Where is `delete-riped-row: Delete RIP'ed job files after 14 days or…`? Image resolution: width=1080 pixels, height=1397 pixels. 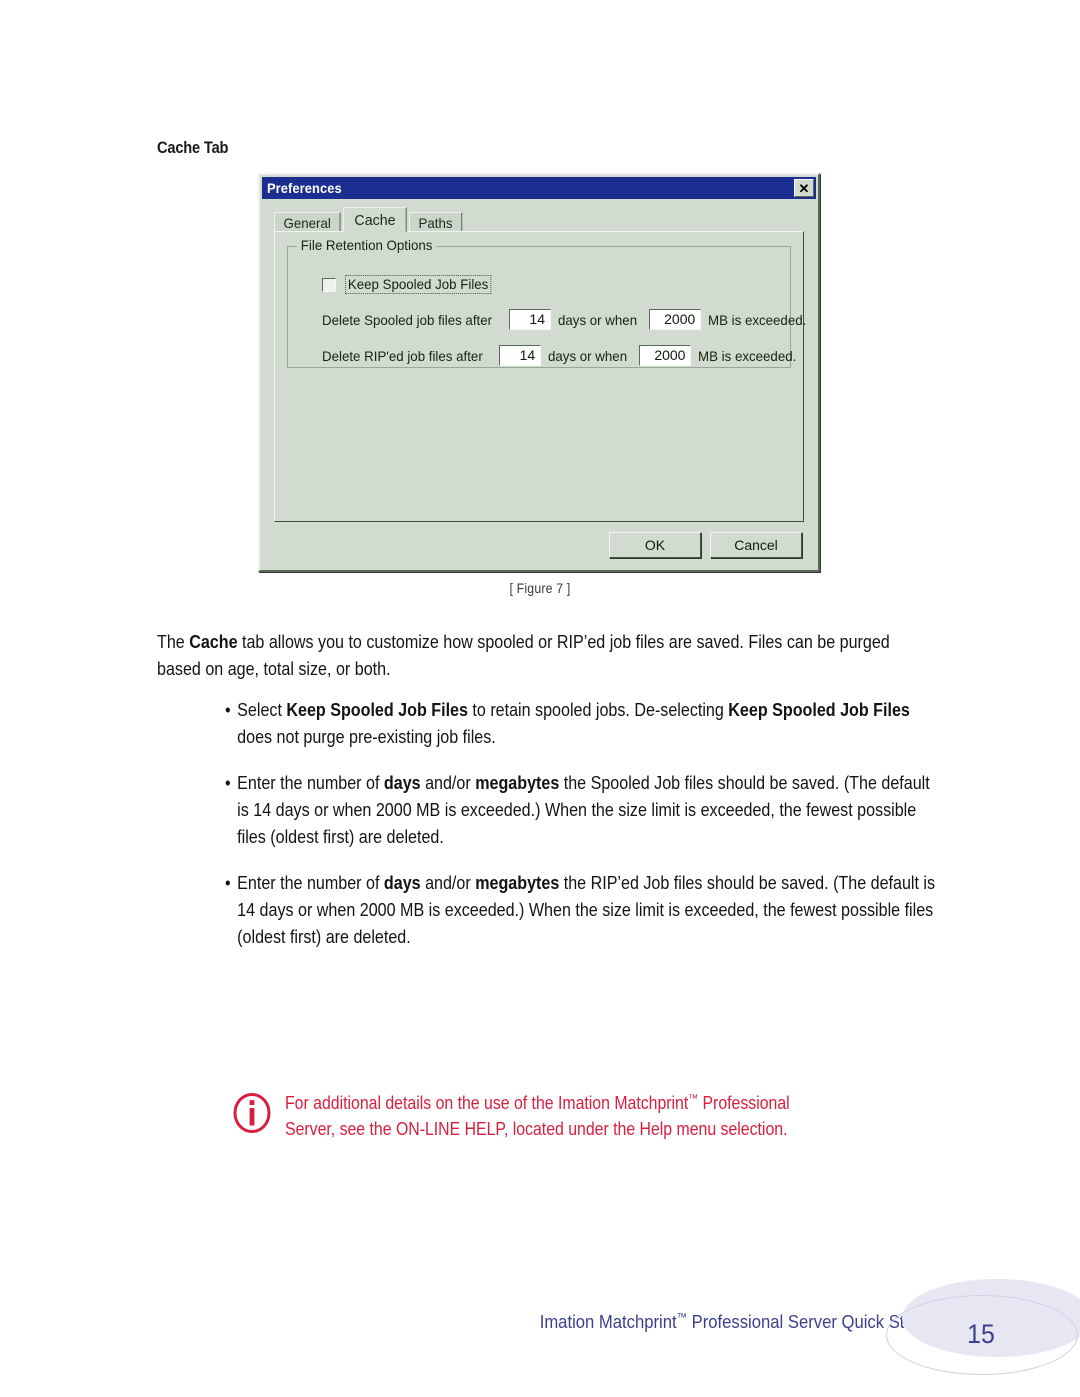 delete-riped-row: Delete RIP'ed job files after 14 days or… is located at coordinates (562, 355).